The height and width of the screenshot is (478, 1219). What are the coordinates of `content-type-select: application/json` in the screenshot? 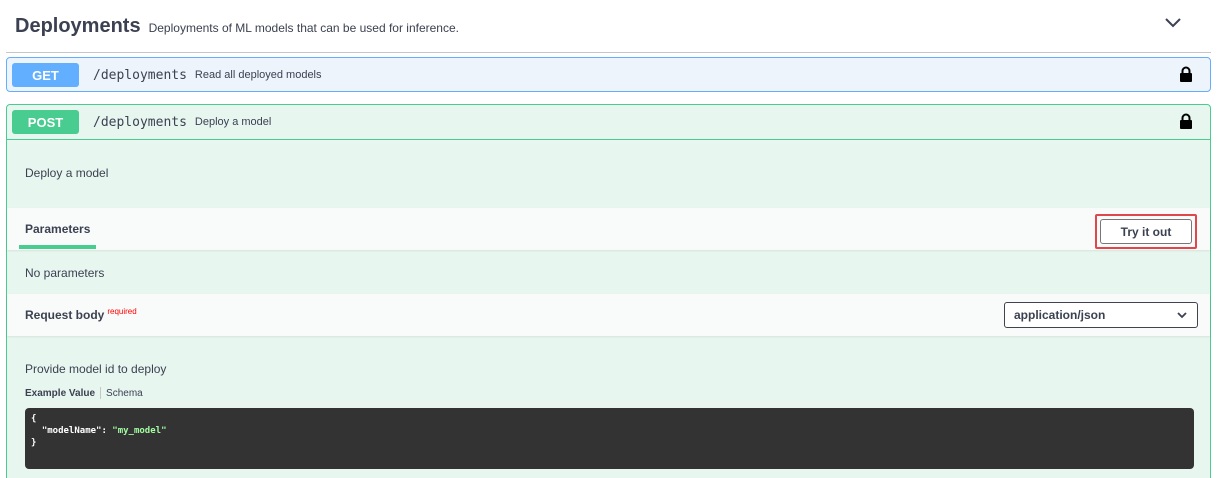 It's located at (1101, 315).